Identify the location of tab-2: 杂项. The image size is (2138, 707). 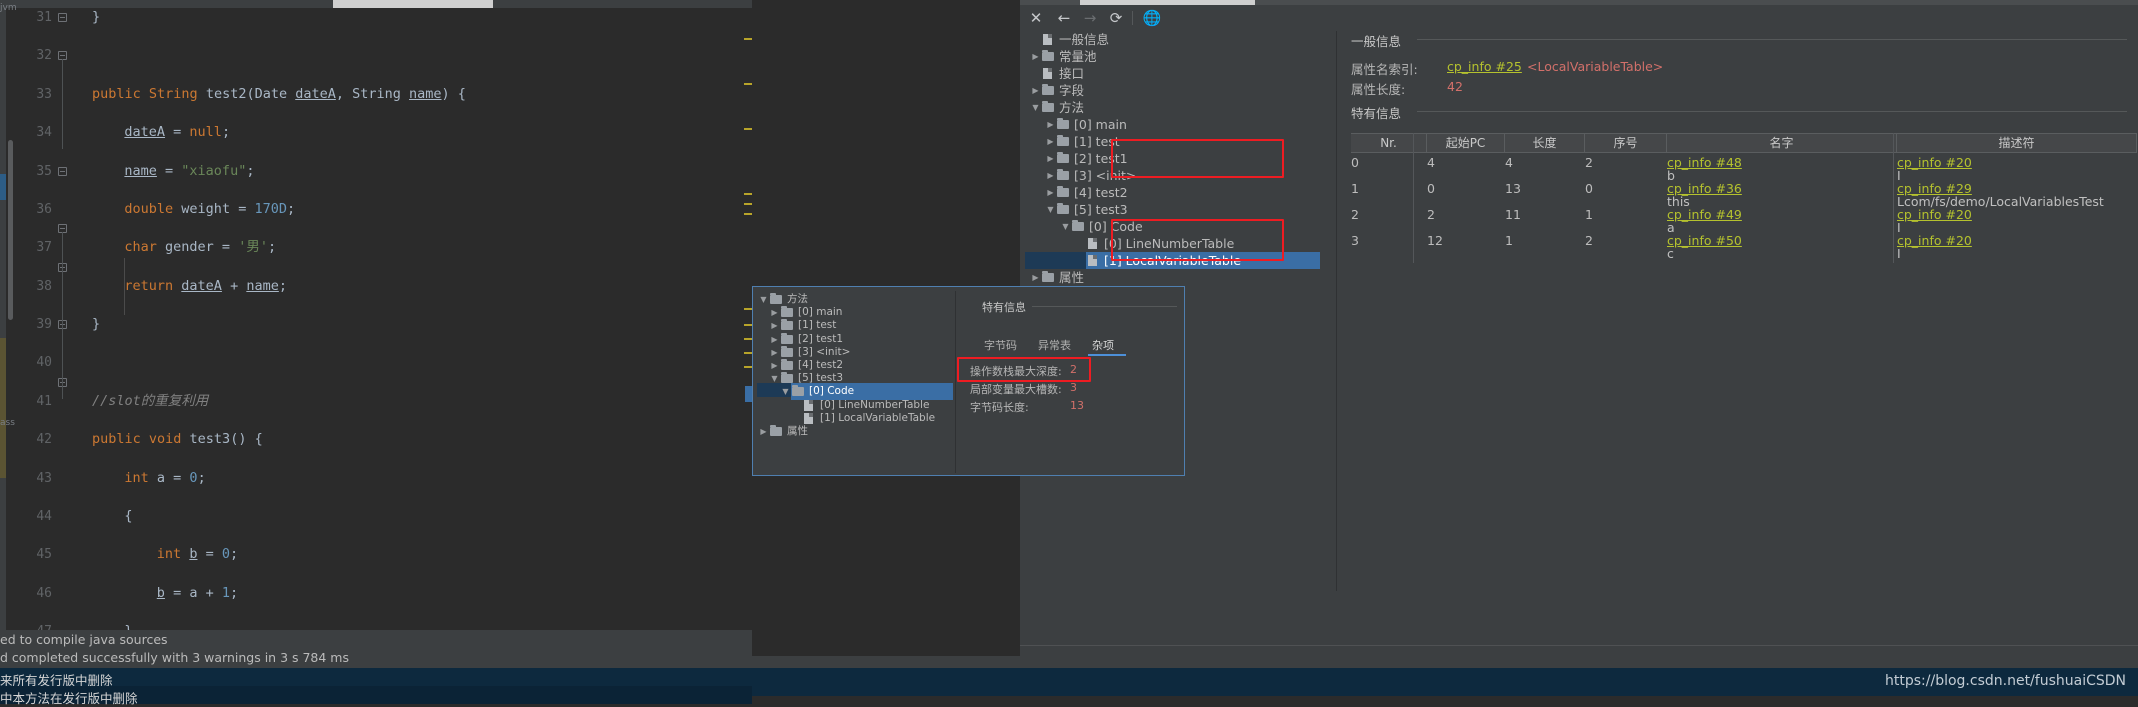
(1103, 345).